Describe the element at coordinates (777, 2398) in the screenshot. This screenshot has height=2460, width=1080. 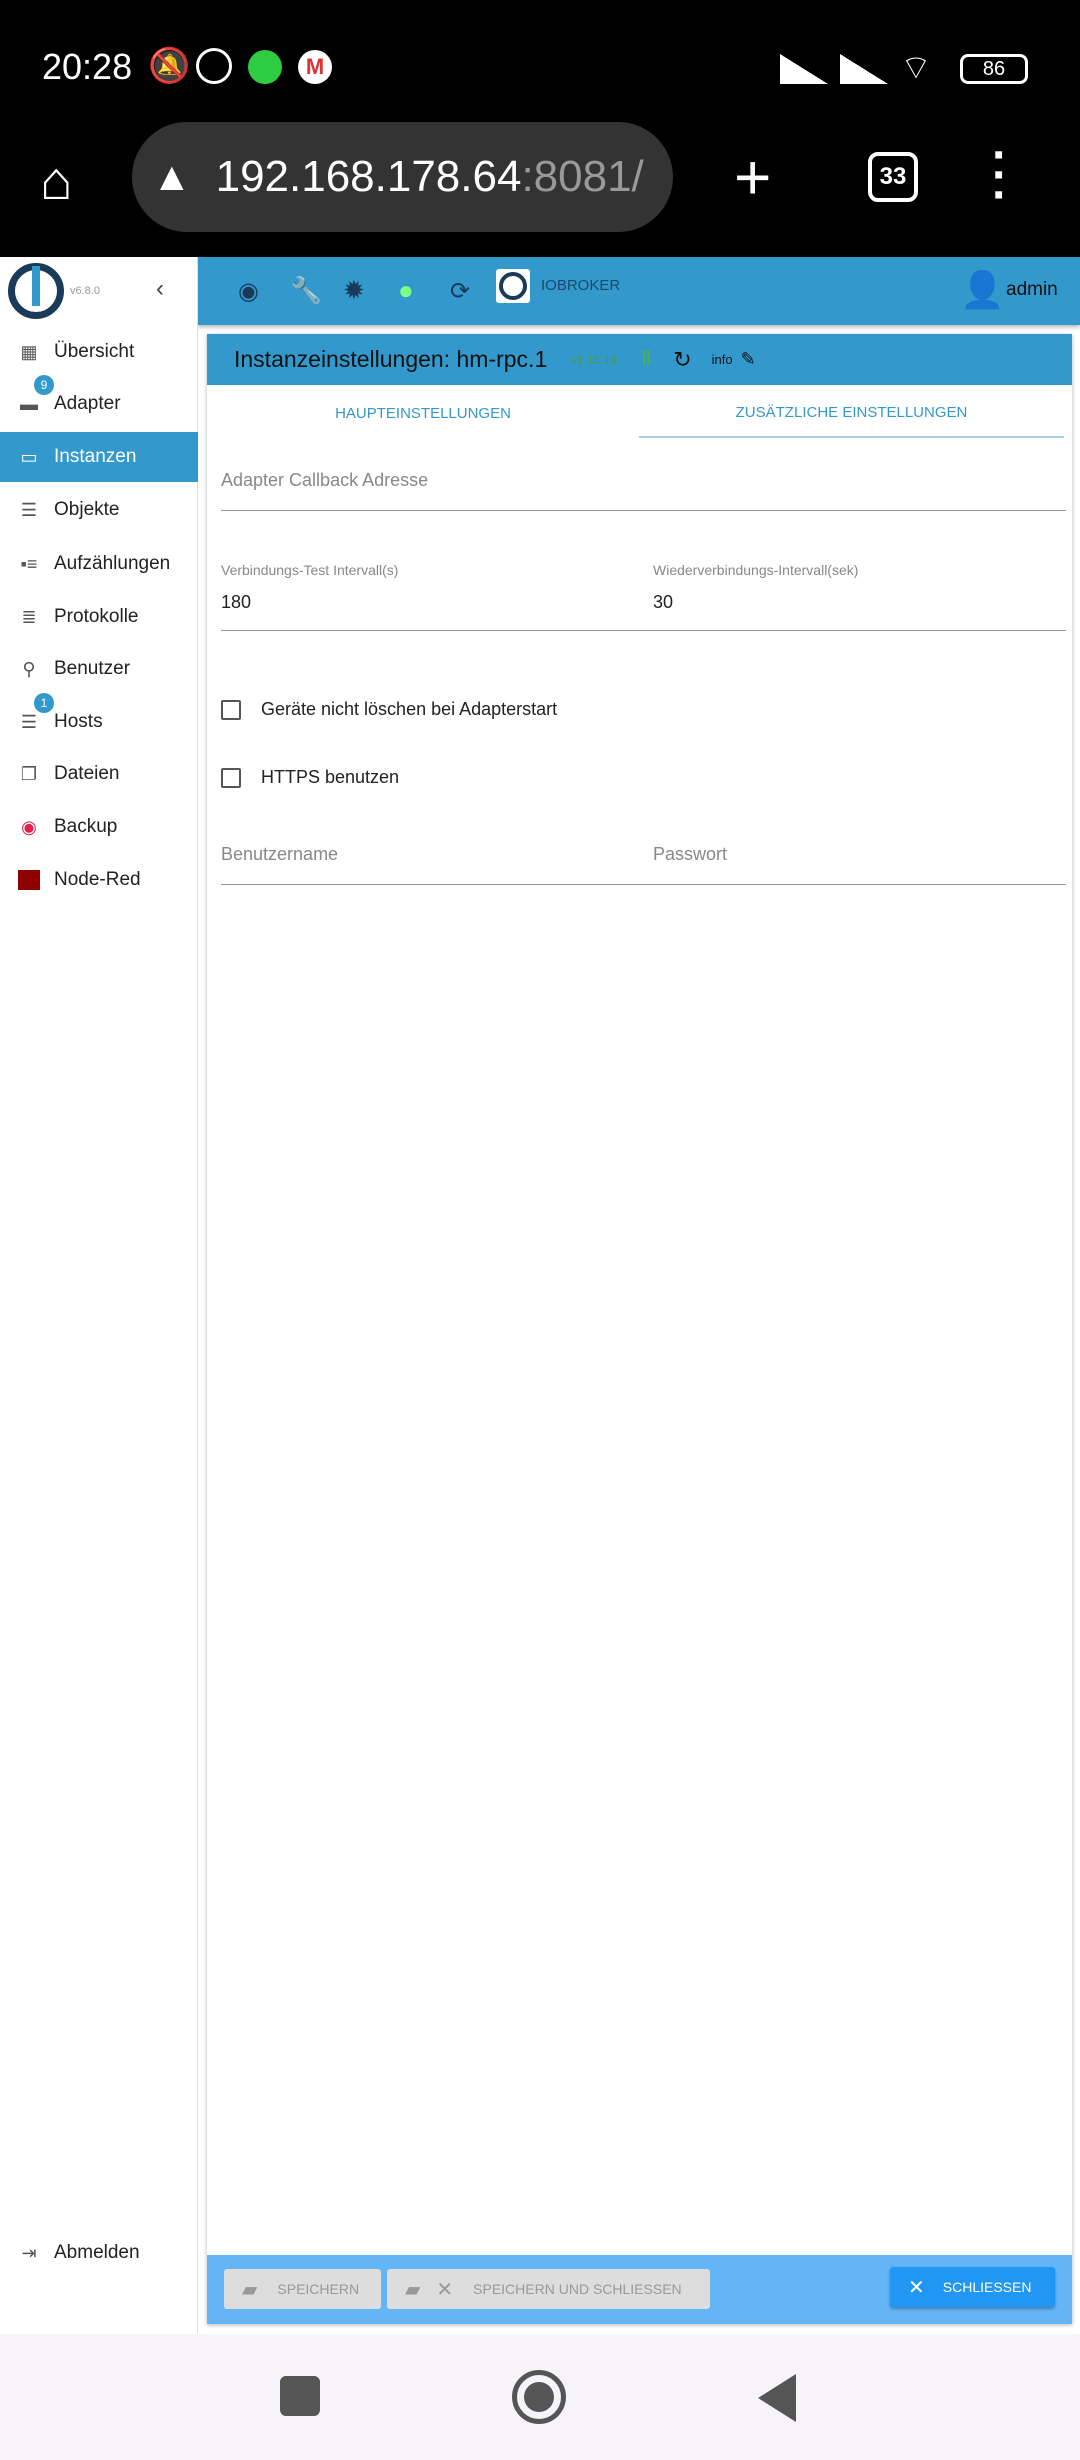
I see `back-icon` at that location.